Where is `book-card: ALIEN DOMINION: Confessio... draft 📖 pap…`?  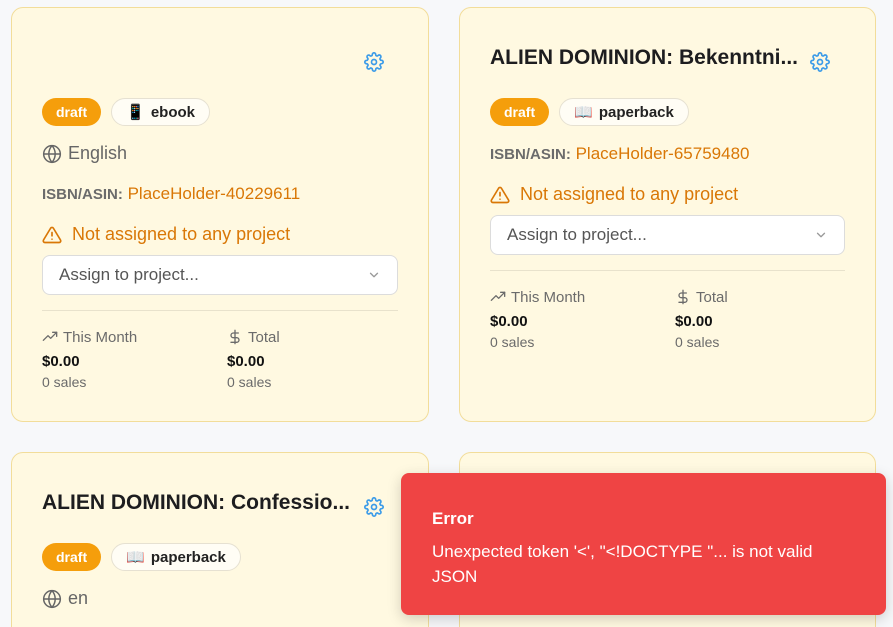 book-card: ALIEN DOMINION: Confessio... draft 📖 pap… is located at coordinates (220, 539).